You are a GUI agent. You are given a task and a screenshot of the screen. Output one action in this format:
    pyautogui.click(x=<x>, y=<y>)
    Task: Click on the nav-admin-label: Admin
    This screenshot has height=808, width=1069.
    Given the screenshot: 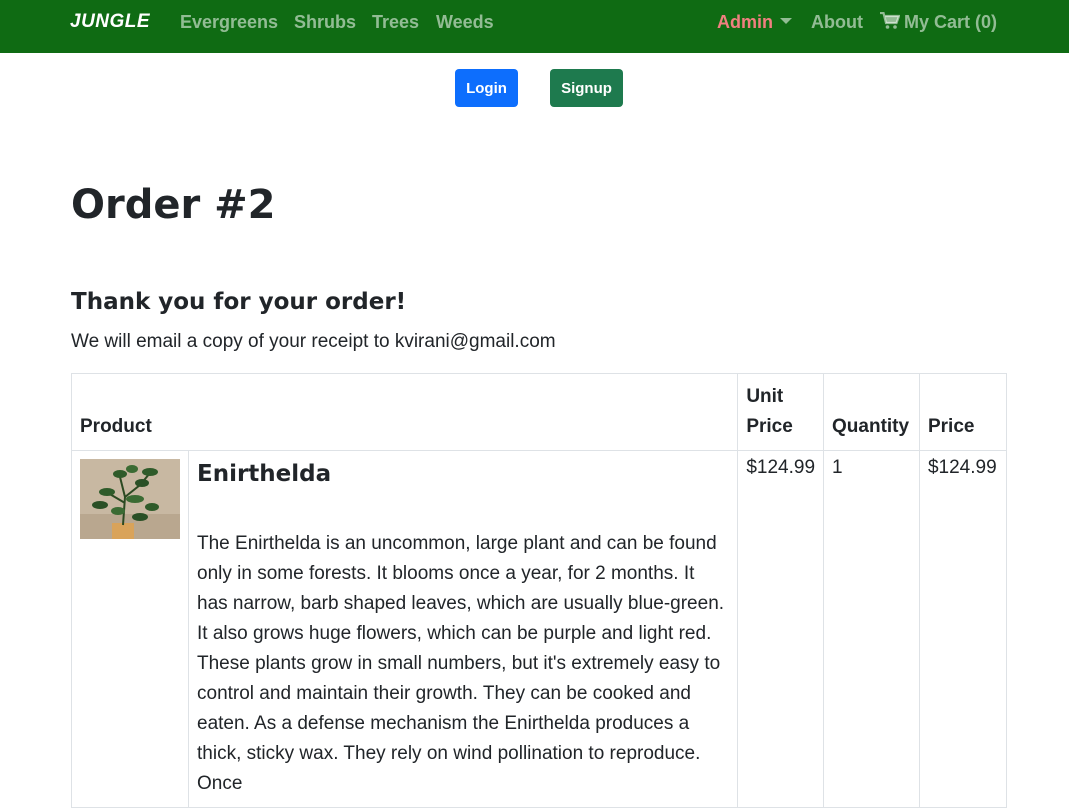 What is the action you would take?
    pyautogui.click(x=745, y=22)
    